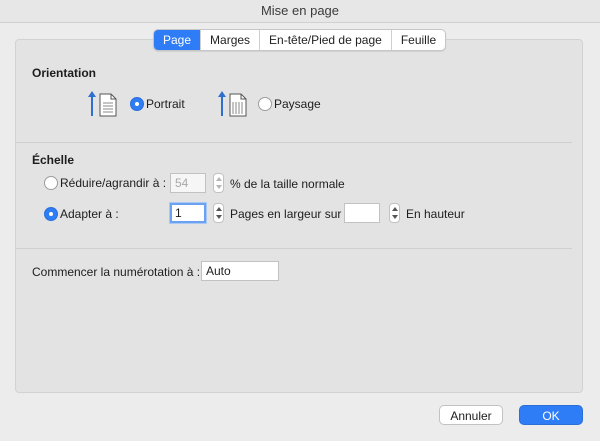  Describe the element at coordinates (188, 183) in the screenshot. I see `reduce-percent-field: 54` at that location.